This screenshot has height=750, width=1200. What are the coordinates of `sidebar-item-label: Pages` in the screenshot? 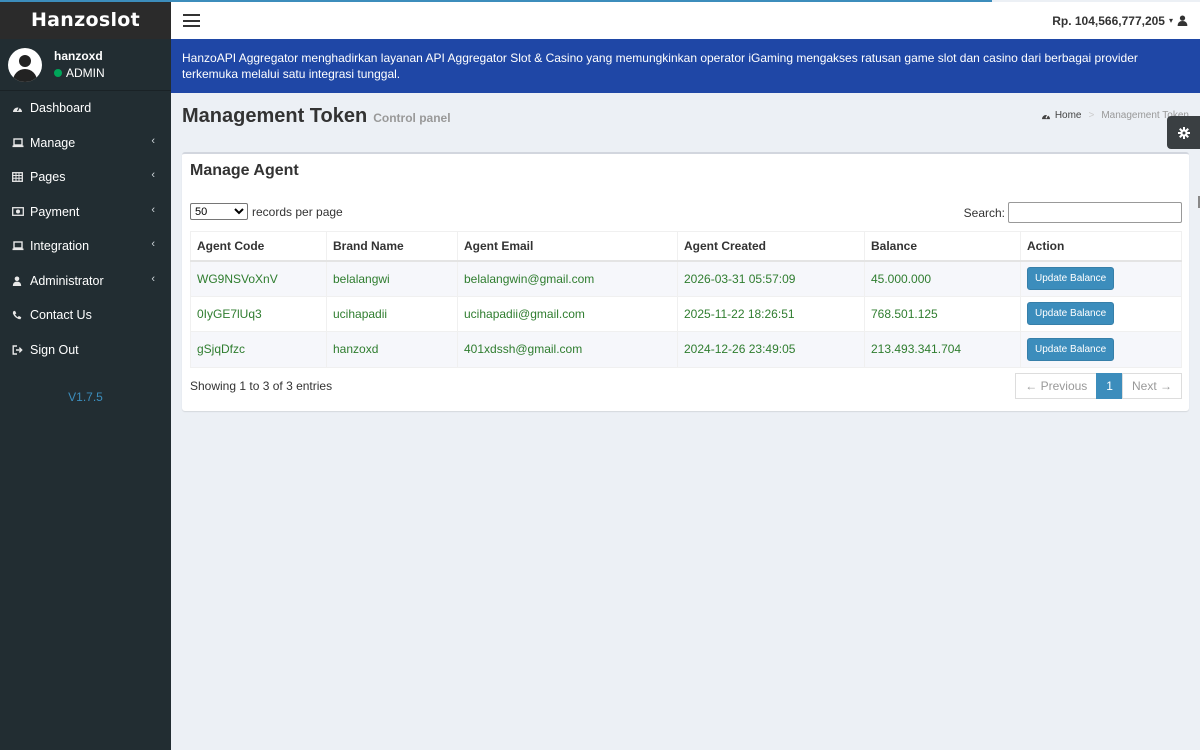 It's located at (48, 177).